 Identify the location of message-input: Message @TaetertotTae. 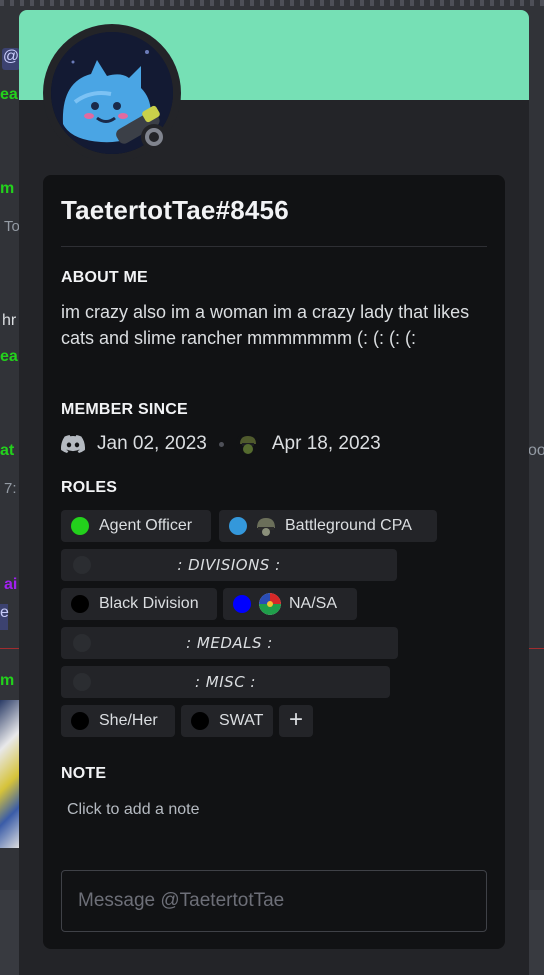
(274, 901).